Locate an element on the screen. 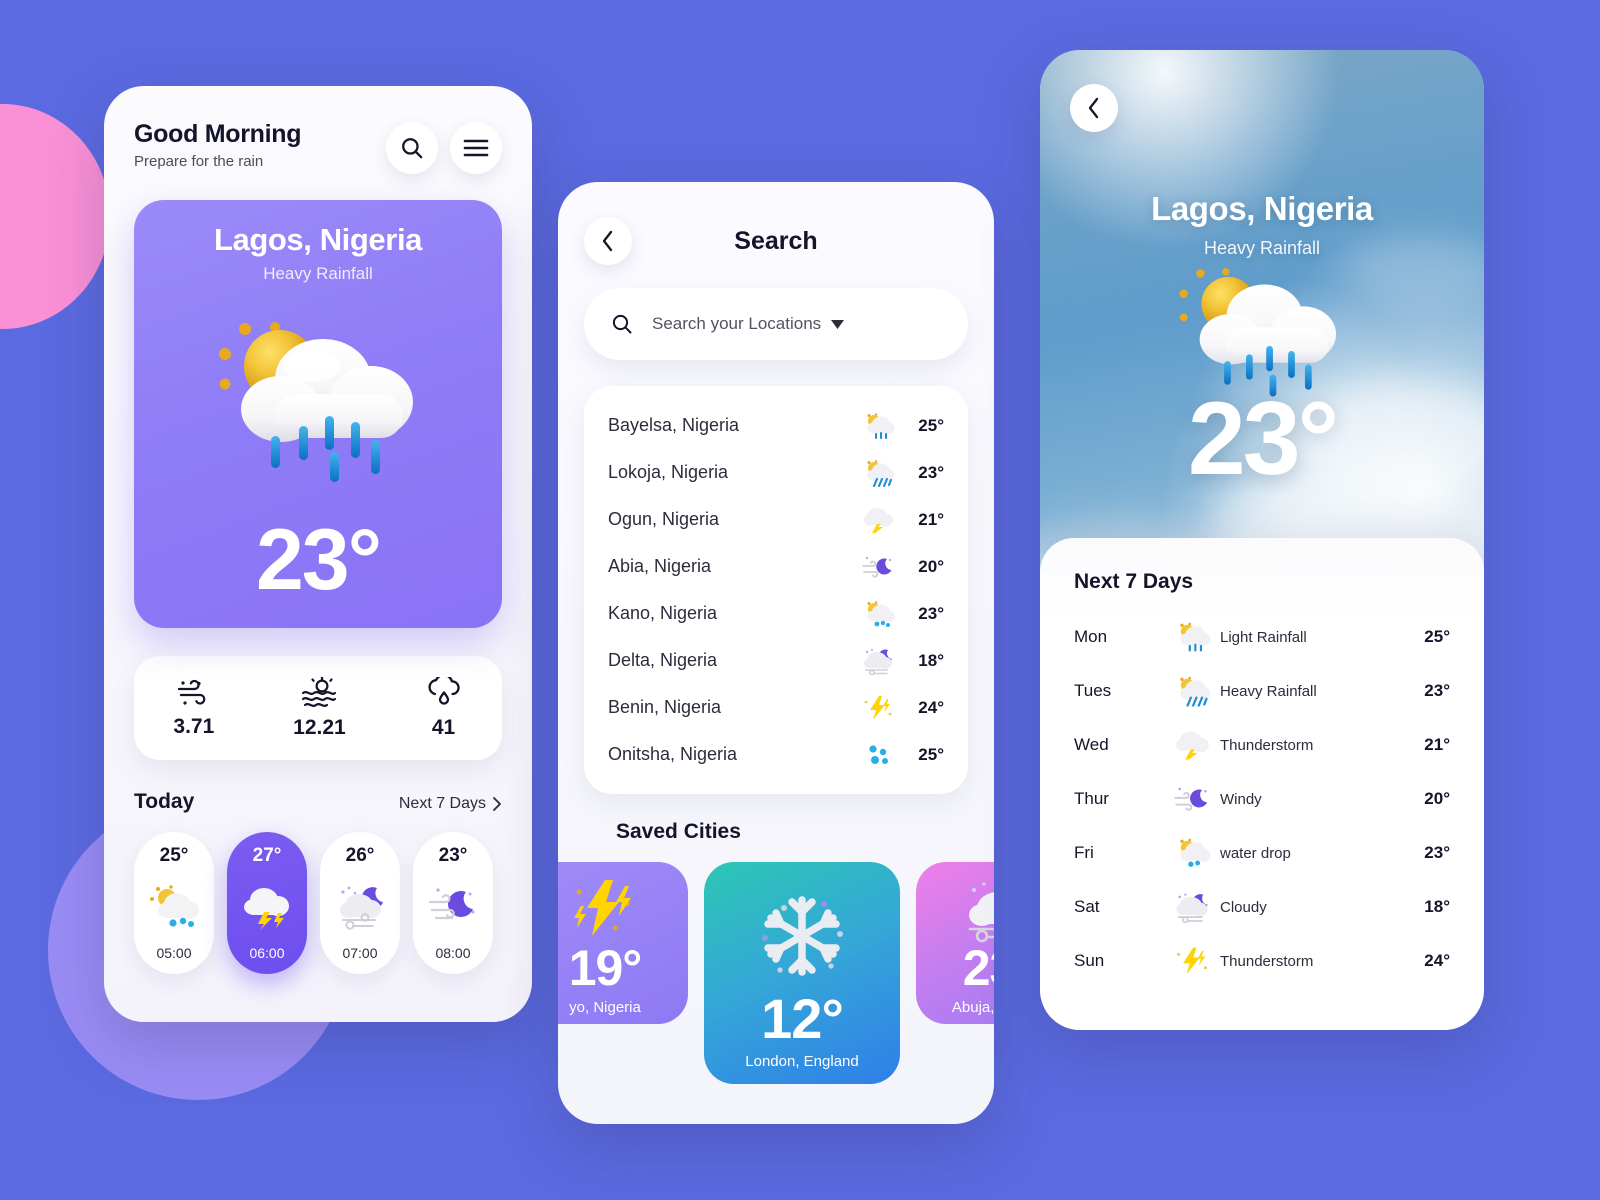 Image resolution: width=1600 pixels, height=1200 pixels. search-result-row: Onitsha, Nigeria 25° is located at coordinates (776, 754).